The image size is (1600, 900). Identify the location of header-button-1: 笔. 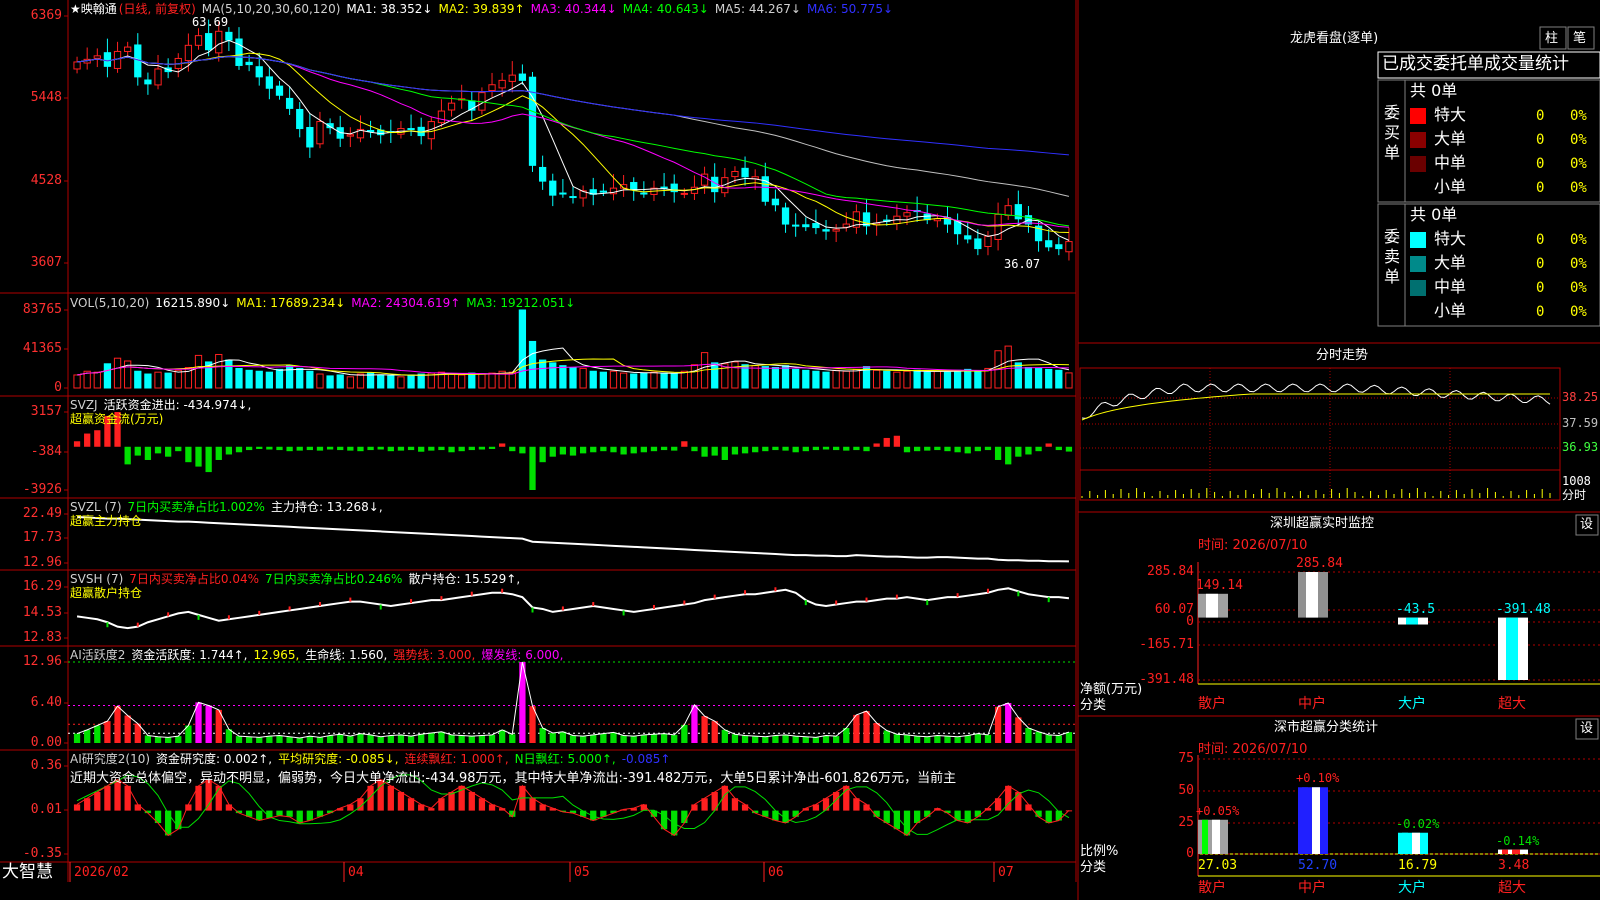
(1579, 38).